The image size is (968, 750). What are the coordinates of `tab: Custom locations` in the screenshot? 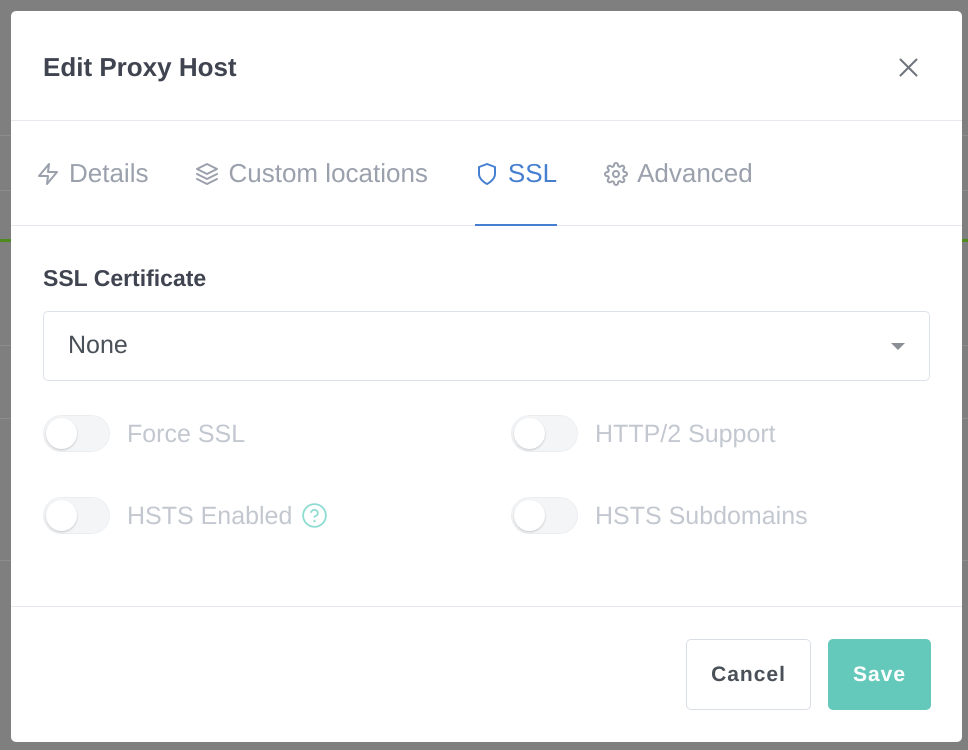 It's located at (311, 173).